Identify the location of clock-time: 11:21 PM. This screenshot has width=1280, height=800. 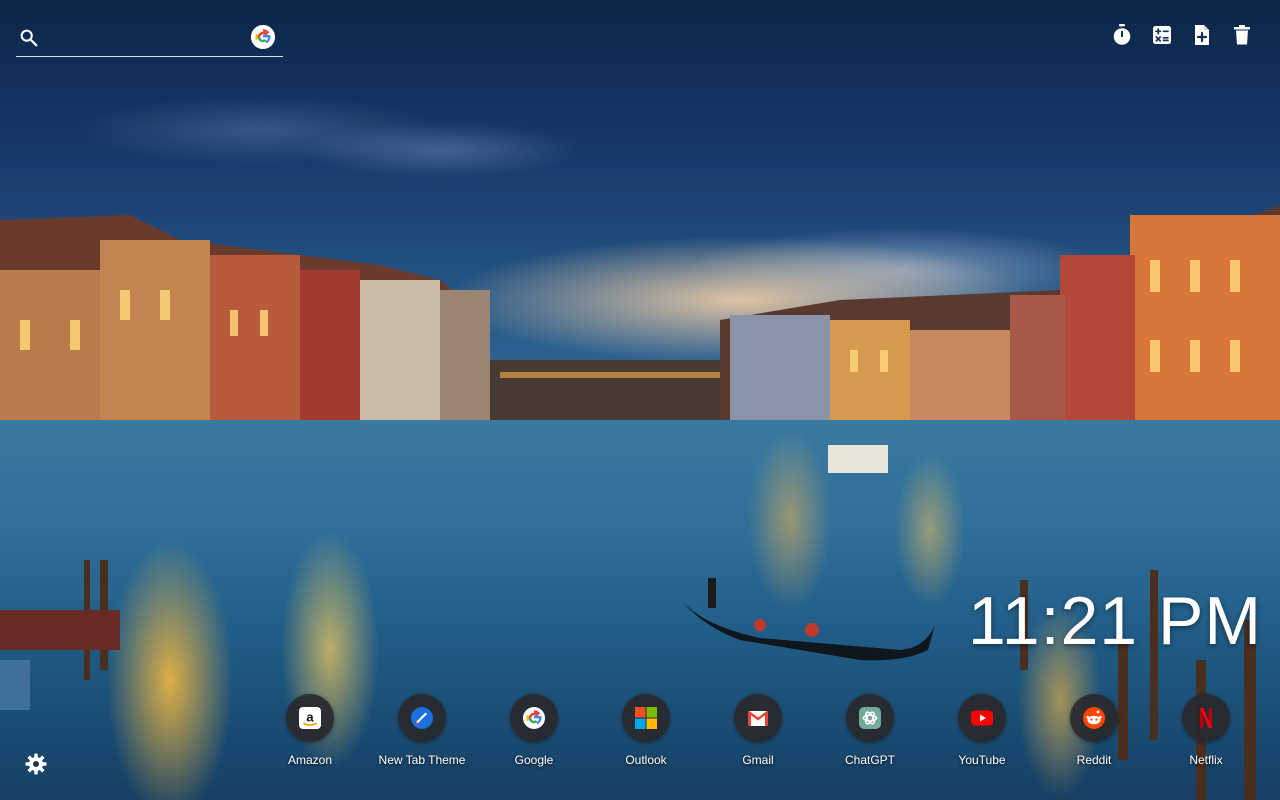
(1115, 621).